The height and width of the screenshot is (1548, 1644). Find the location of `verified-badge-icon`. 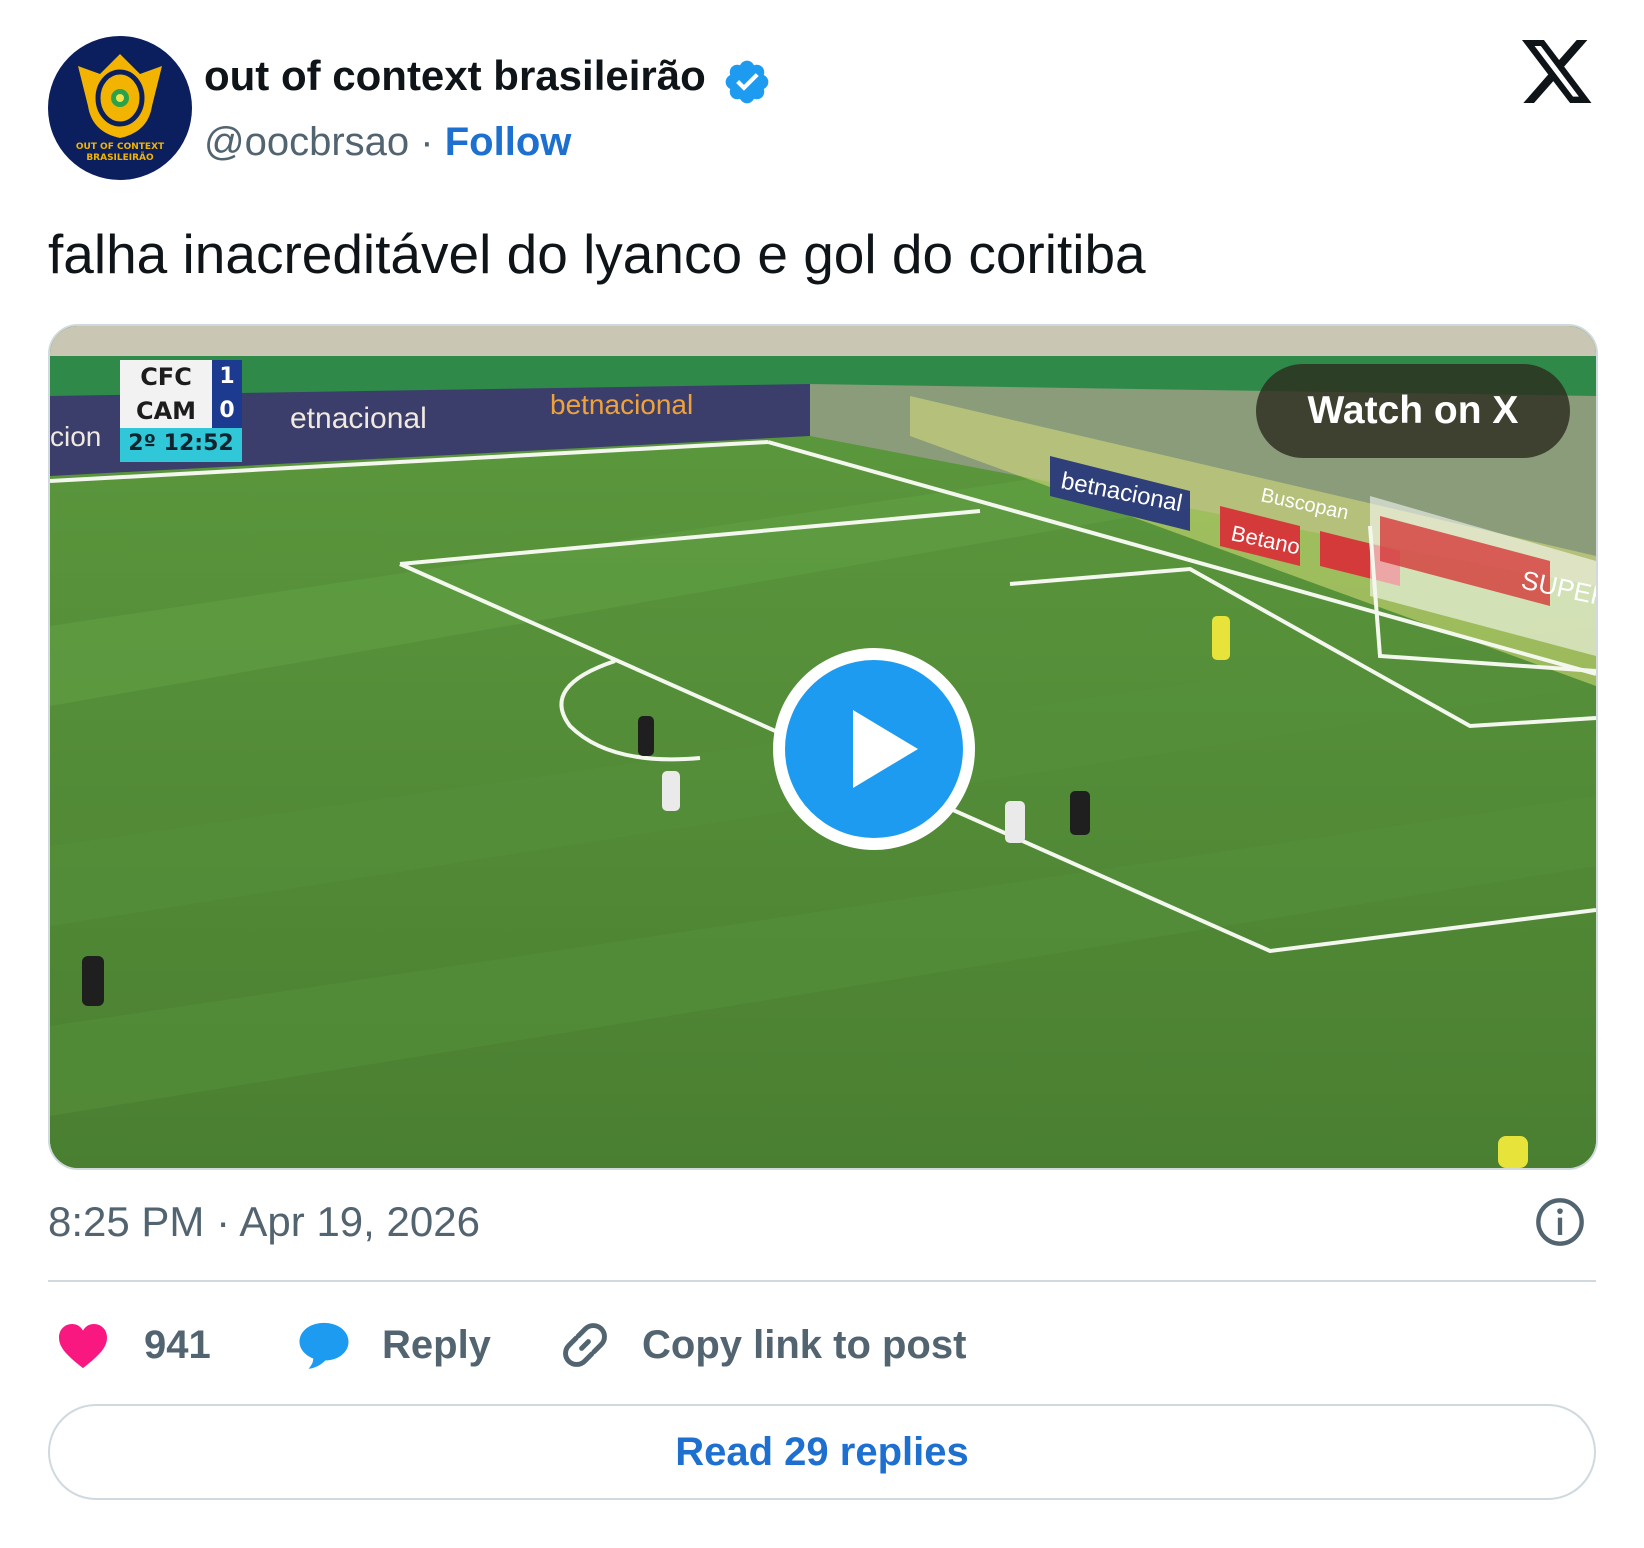

verified-badge-icon is located at coordinates (747, 82).